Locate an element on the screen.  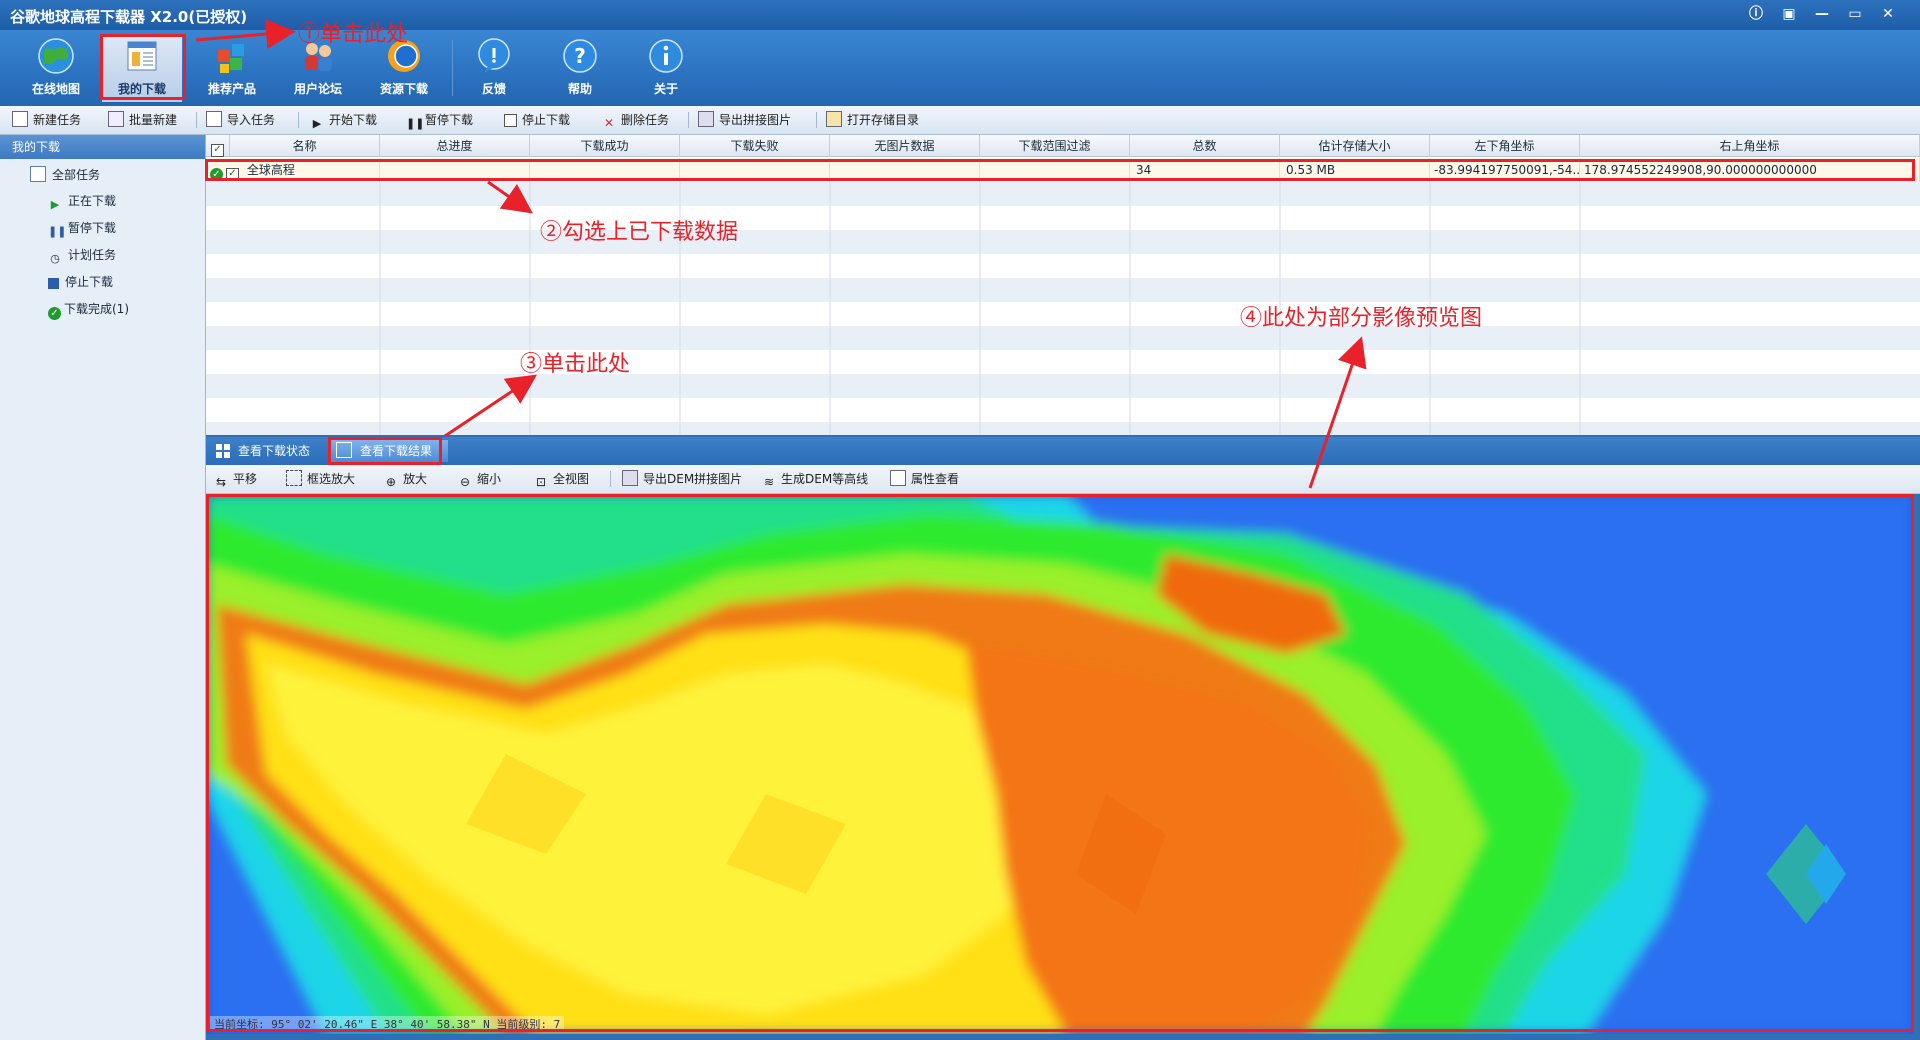
zoom-out-button: ⊖ 缩小 is located at coordinates (480, 479).